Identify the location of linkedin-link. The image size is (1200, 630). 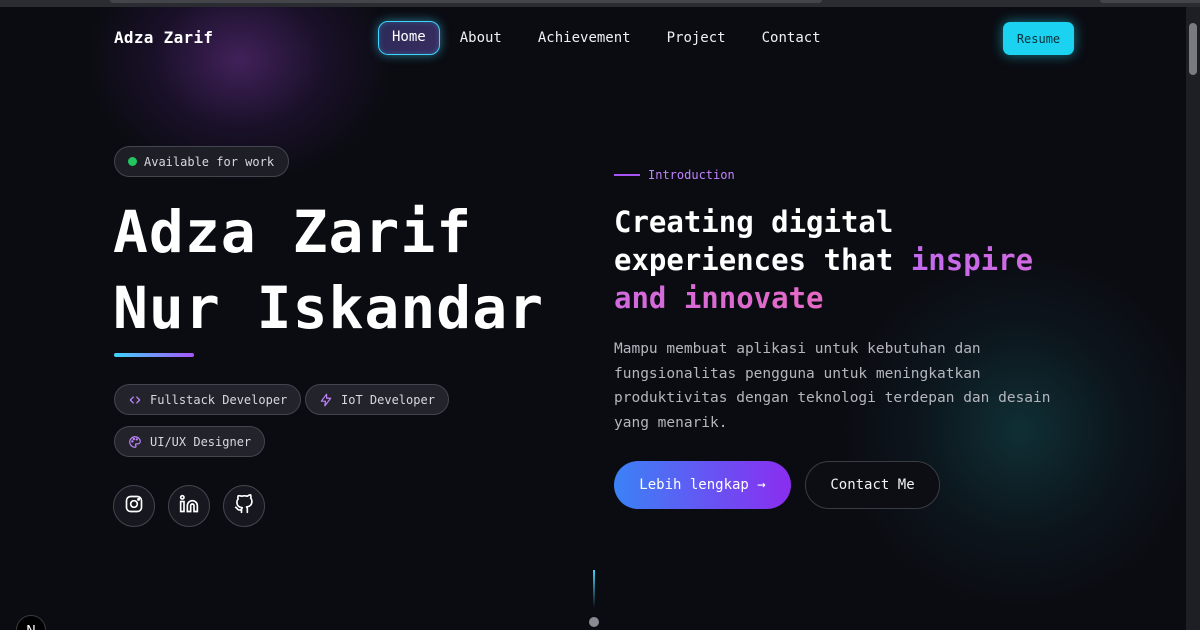
(189, 506).